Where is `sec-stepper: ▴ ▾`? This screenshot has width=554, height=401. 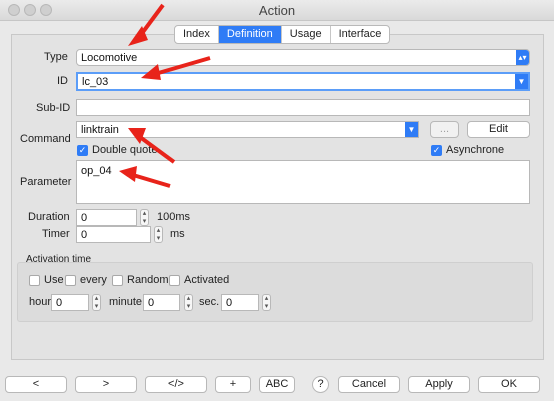 sec-stepper: ▴ ▾ is located at coordinates (266, 302).